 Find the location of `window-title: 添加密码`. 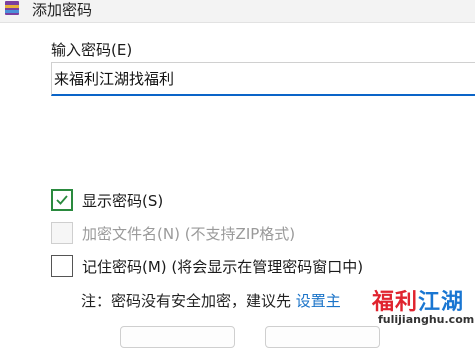

window-title: 添加密码 is located at coordinates (62, 10).